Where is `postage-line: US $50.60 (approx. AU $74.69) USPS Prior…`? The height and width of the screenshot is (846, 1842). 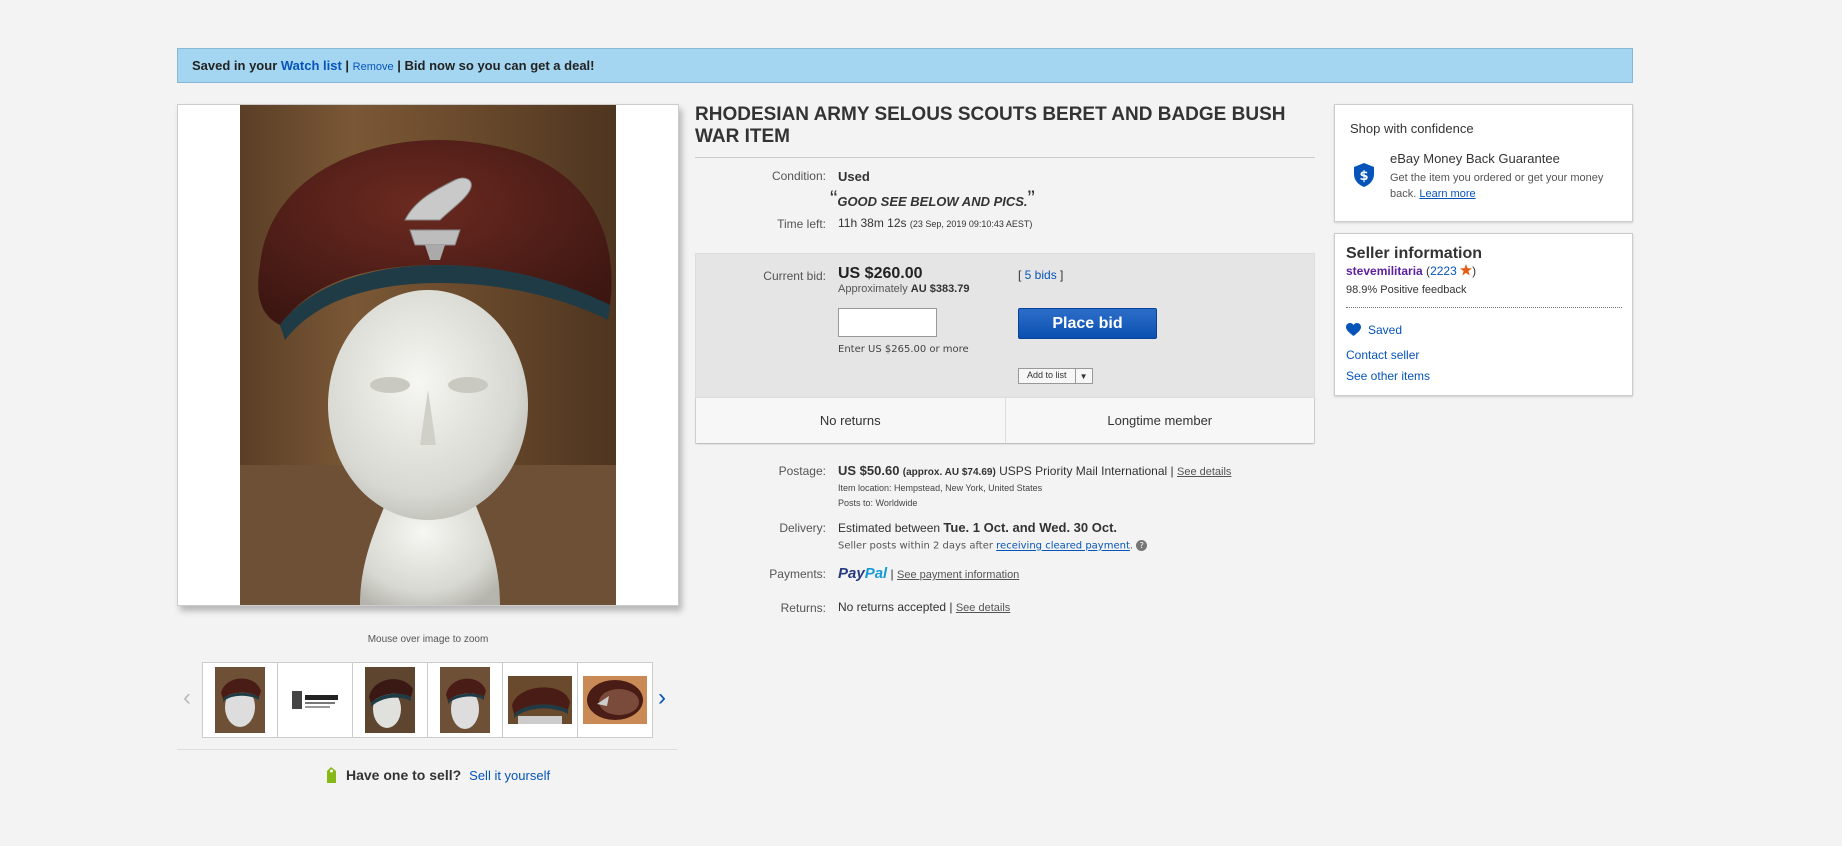 postage-line: US $50.60 (approx. AU $74.69) USPS Prior… is located at coordinates (1034, 470).